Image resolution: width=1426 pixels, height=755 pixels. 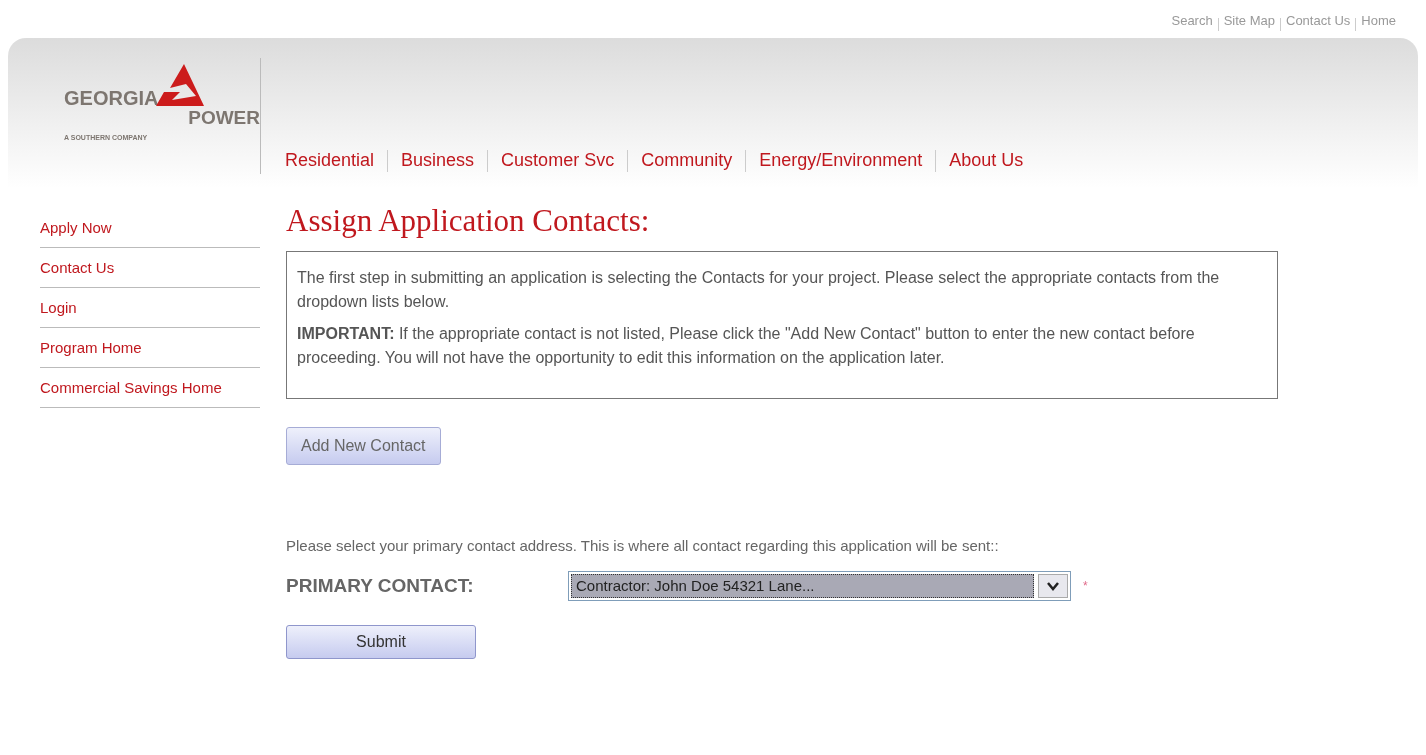 What do you see at coordinates (643, 545) in the screenshot?
I see `instruction-text: Please select your primary contact address. This is where all contact regarding this application will be sent::` at bounding box center [643, 545].